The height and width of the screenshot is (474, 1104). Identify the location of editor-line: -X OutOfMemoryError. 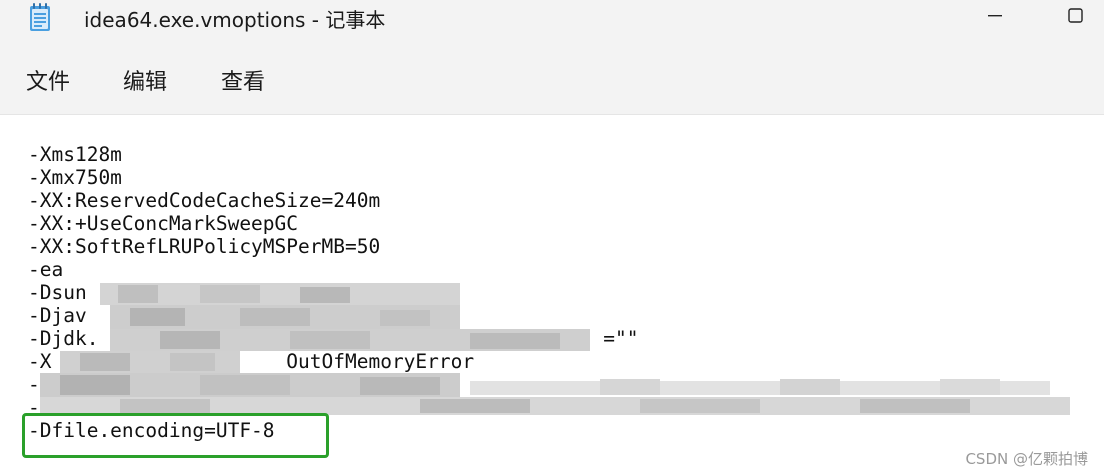
(251, 361).